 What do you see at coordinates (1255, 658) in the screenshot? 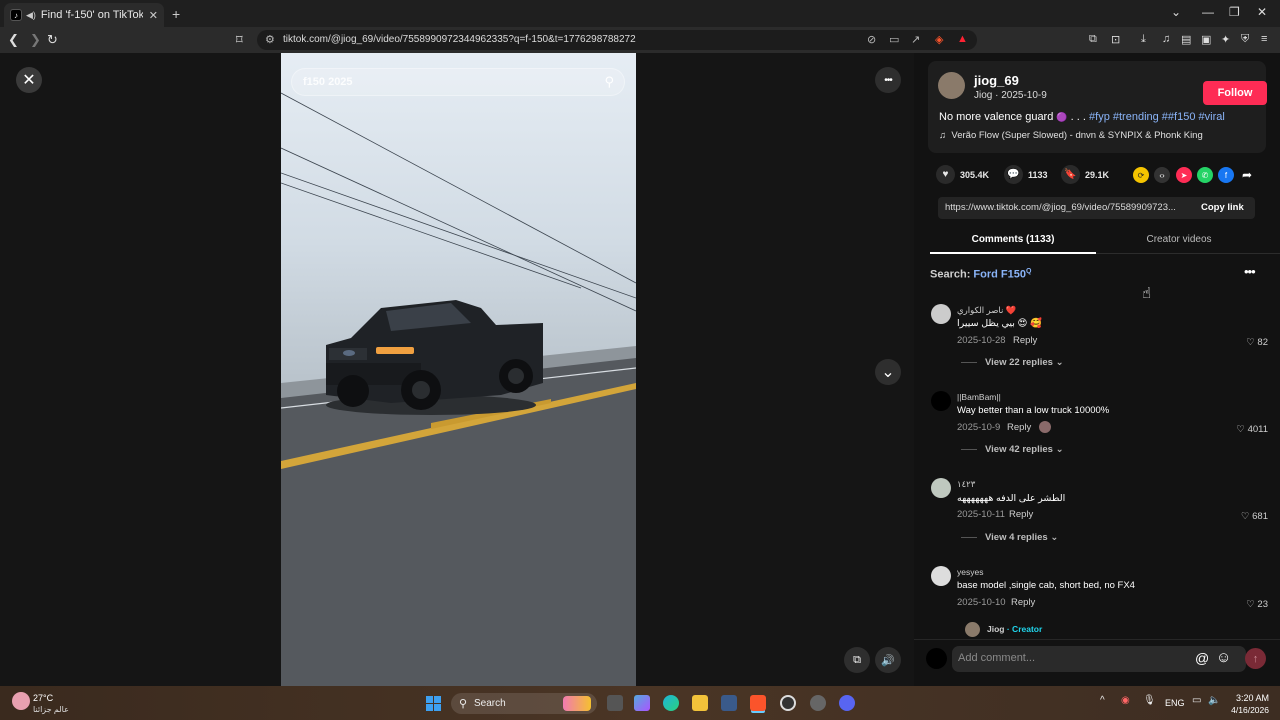
I see `post-comment-icon: ↑` at bounding box center [1255, 658].